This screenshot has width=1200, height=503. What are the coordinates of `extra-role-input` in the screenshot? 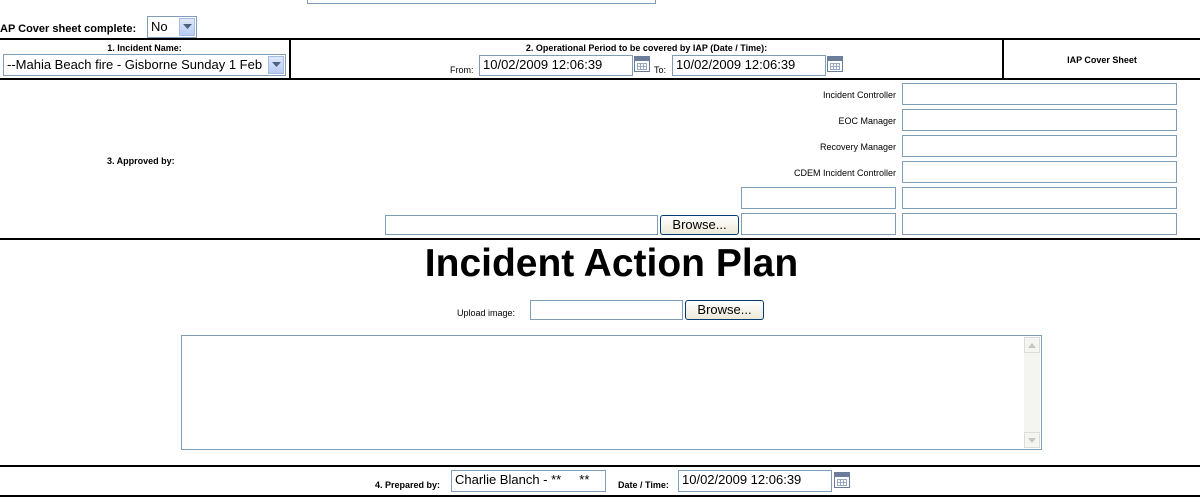 It's located at (818, 198).